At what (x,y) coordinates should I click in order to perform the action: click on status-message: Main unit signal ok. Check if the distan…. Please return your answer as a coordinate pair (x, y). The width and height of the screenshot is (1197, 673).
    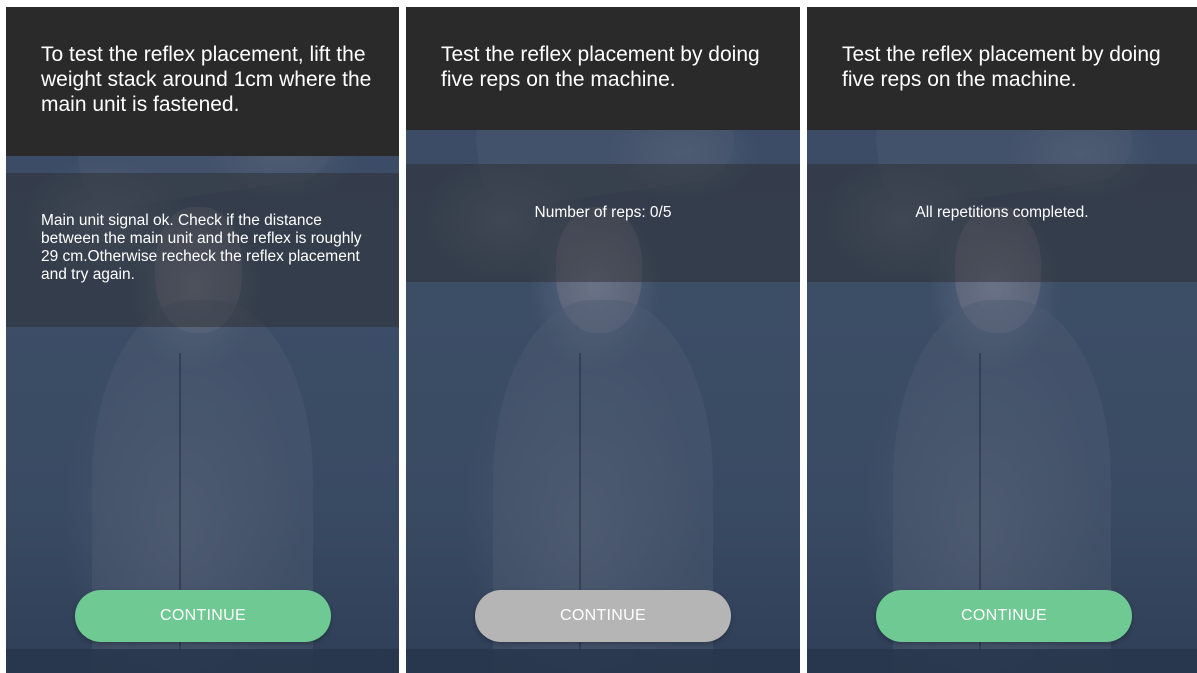
    Looking at the image, I should click on (201, 247).